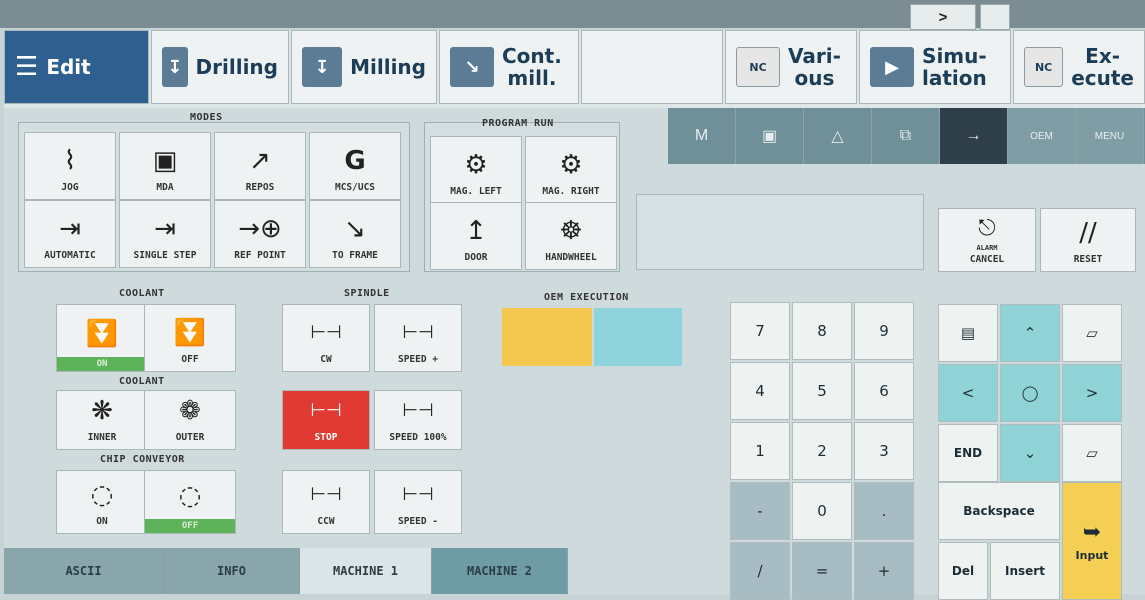 This screenshot has height=600, width=1145. Describe the element at coordinates (260, 234) in the screenshot. I see `ref-point-button: →⊕ REF POINT` at that location.